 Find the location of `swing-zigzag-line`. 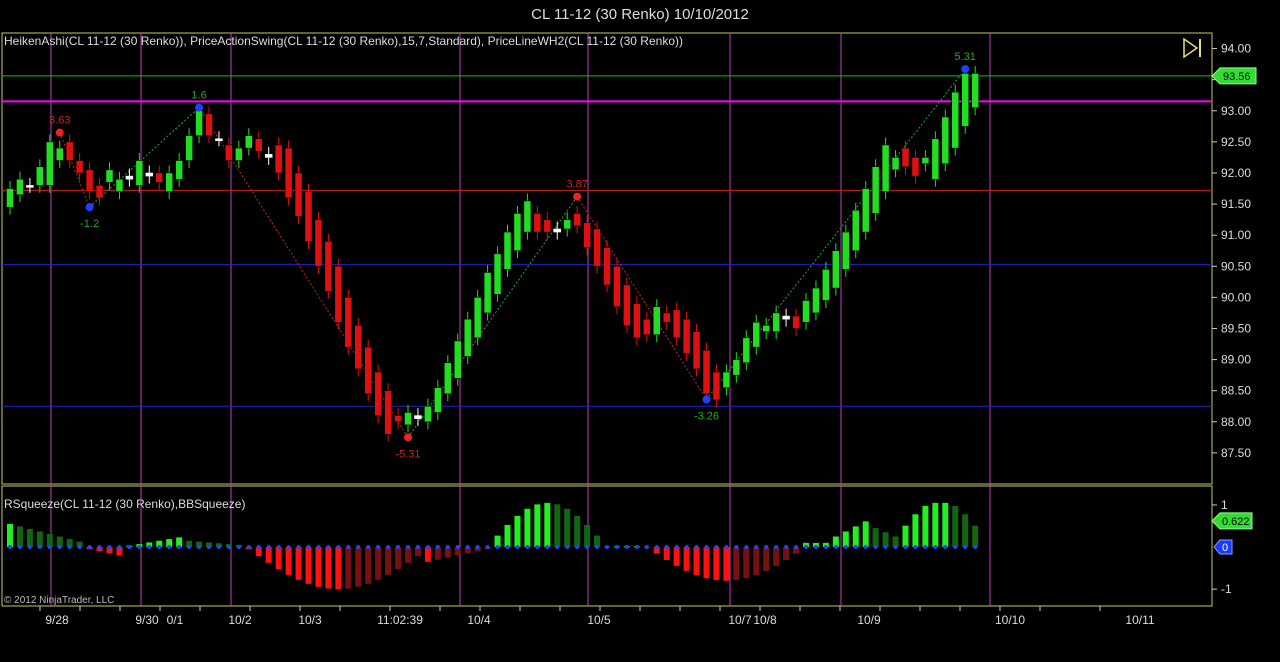

swing-zigzag-line is located at coordinates (75, 170).